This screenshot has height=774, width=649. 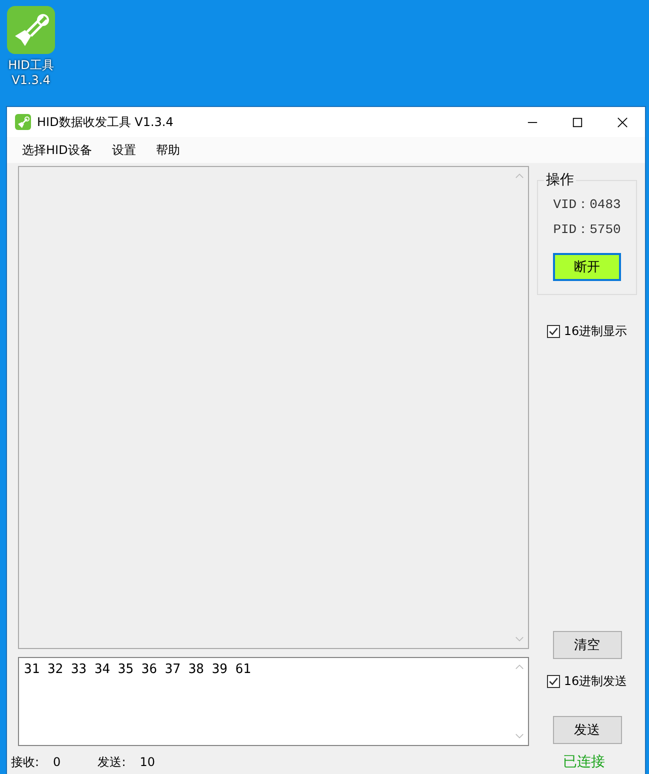 What do you see at coordinates (584, 762) in the screenshot?
I see `connection-status: 已连接` at bounding box center [584, 762].